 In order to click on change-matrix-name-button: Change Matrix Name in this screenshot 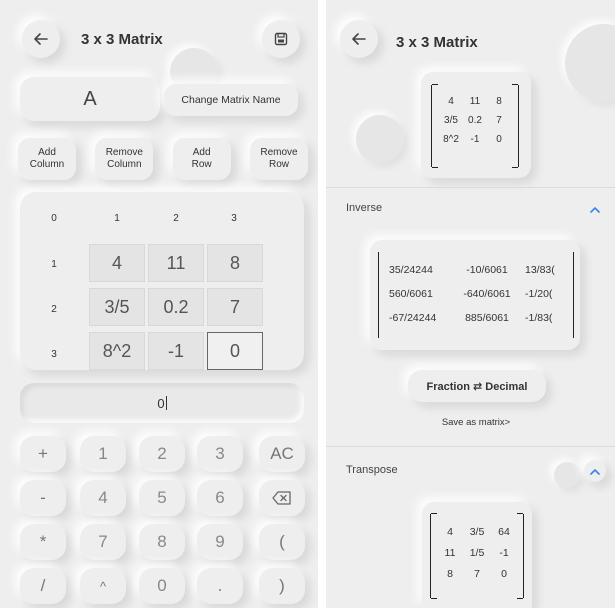, I will do `click(231, 100)`.